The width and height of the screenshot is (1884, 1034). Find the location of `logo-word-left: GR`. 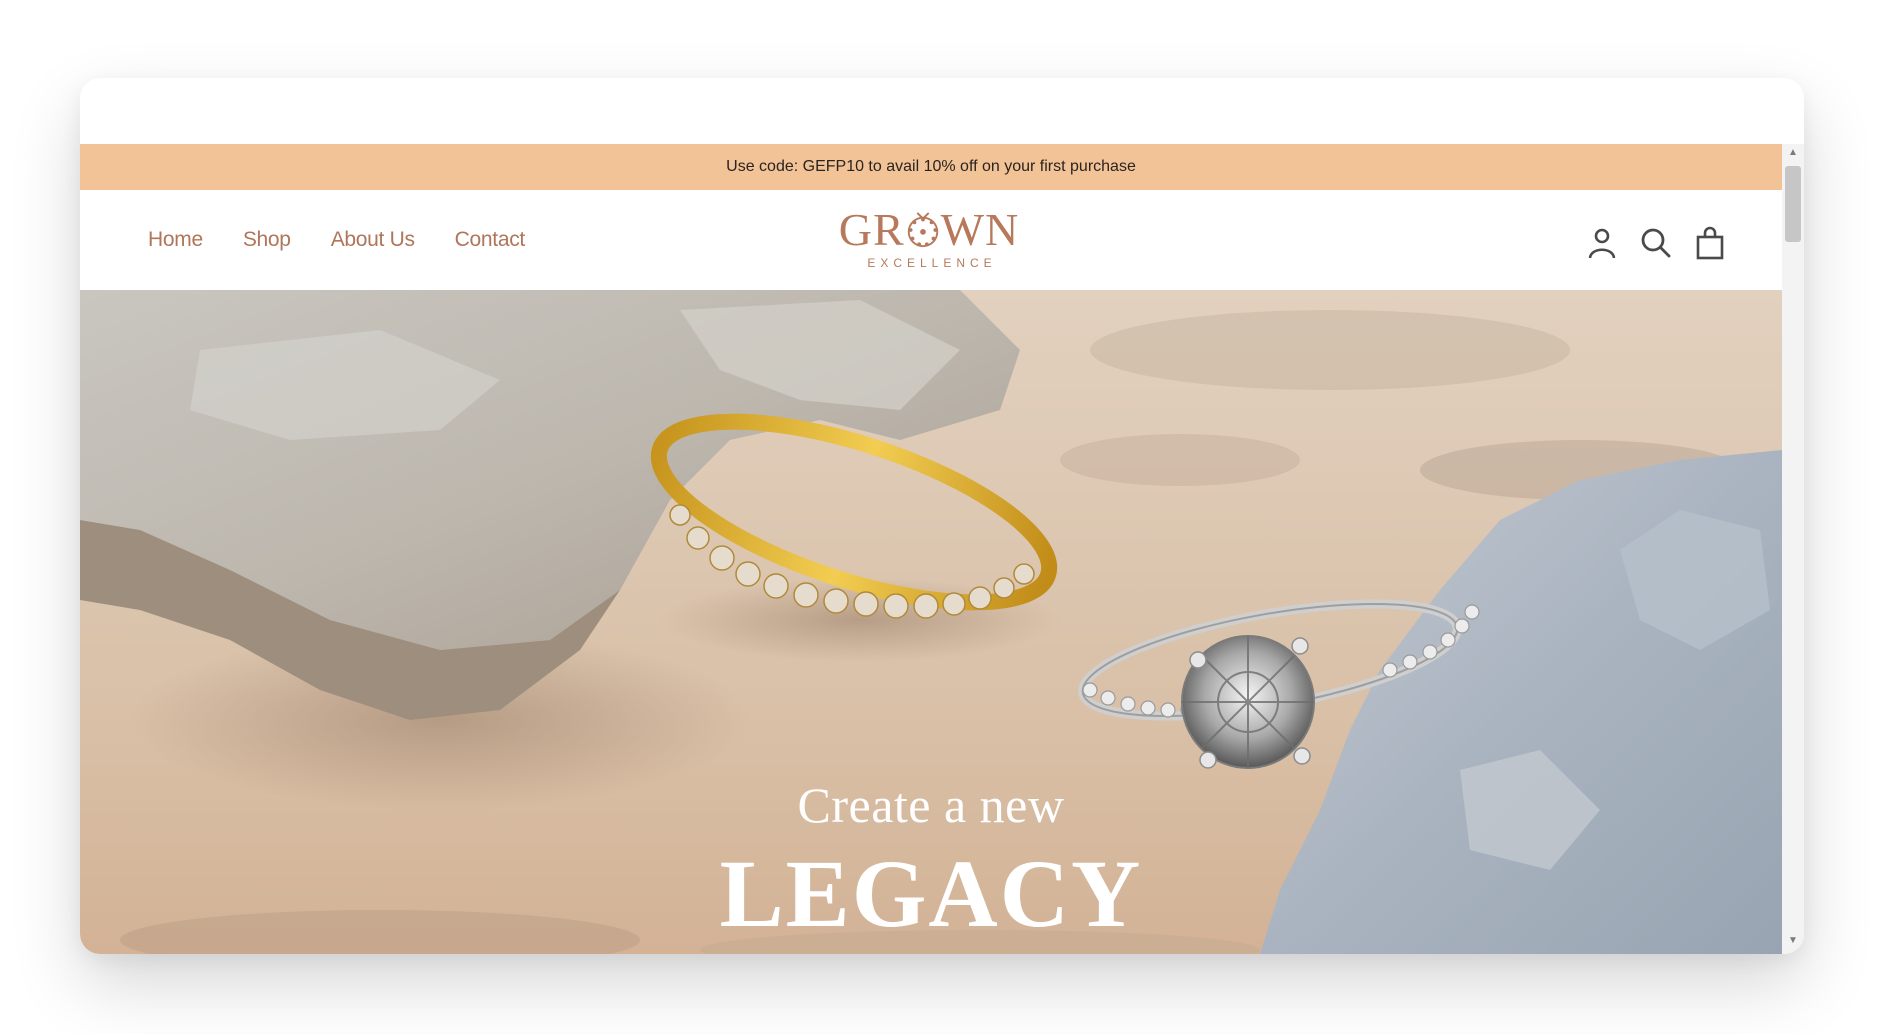

logo-word-left: GR is located at coordinates (871, 229).